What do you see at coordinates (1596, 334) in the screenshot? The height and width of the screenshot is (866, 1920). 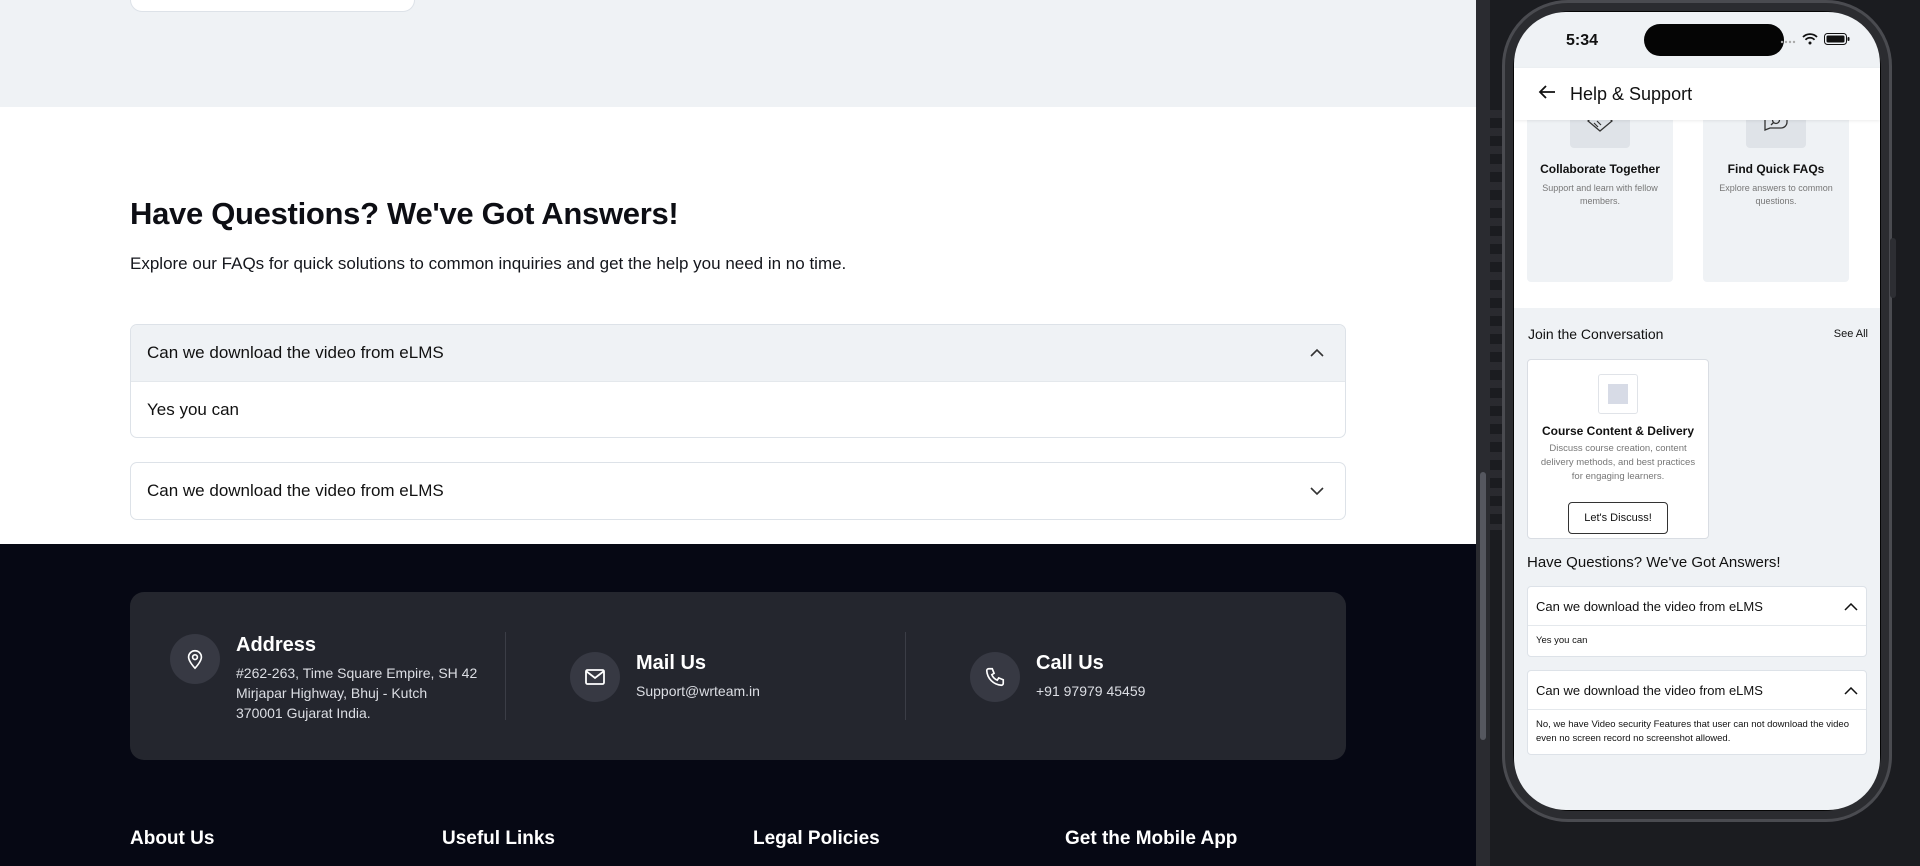 I see `join-title: Join the Conversation` at bounding box center [1596, 334].